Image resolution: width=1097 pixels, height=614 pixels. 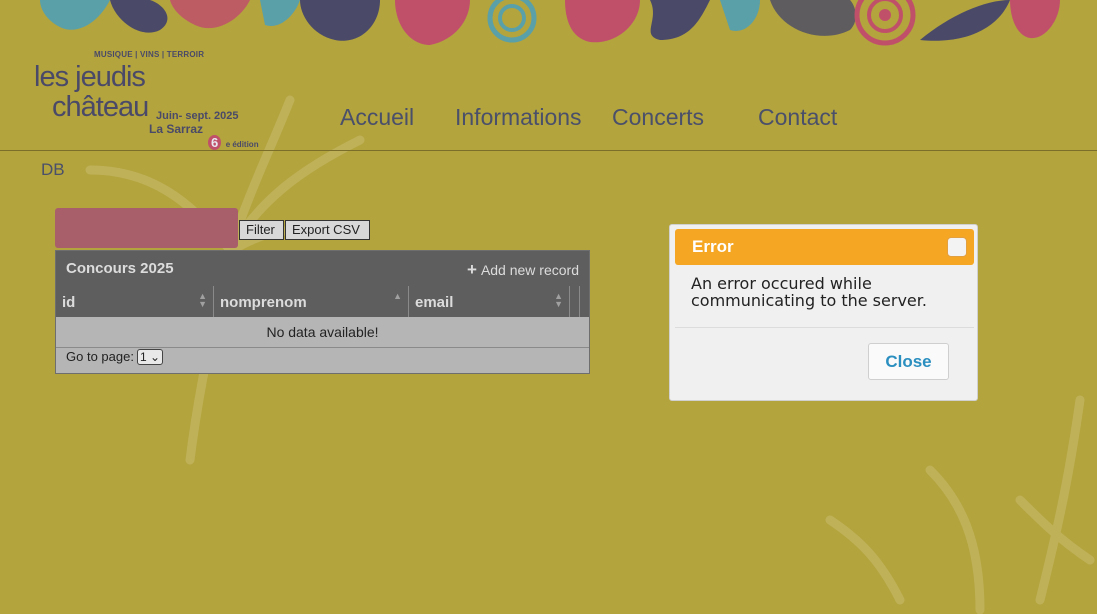 I want to click on error-dialog-header: Error, so click(x=824, y=247).